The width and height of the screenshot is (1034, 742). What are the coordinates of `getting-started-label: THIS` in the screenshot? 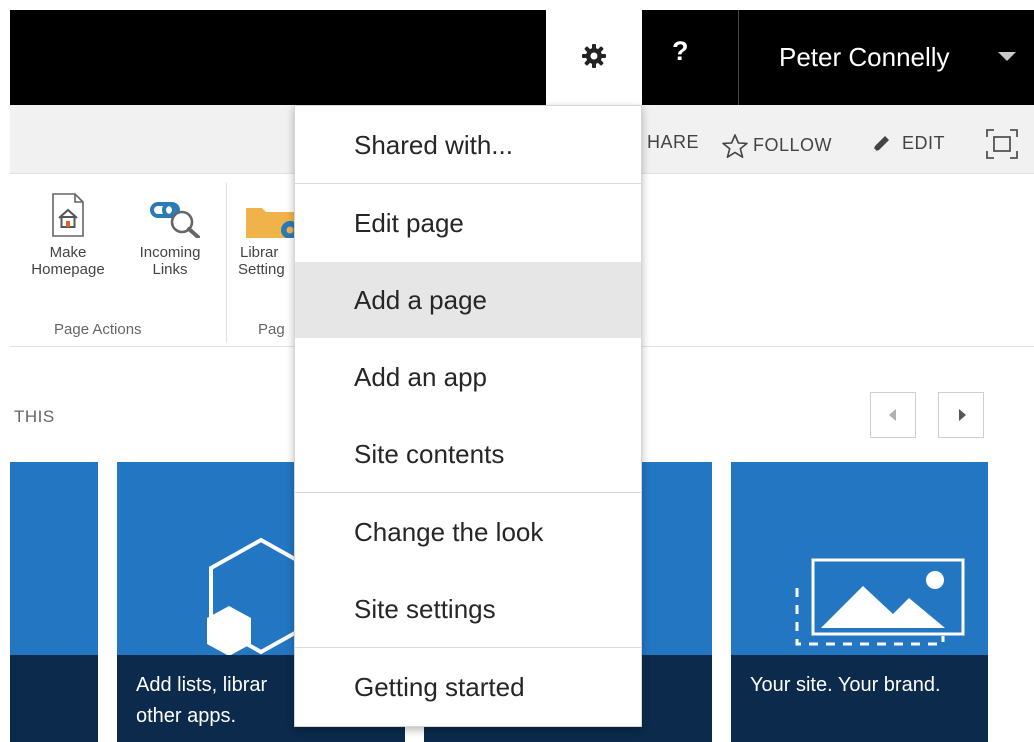 It's located at (34, 416).